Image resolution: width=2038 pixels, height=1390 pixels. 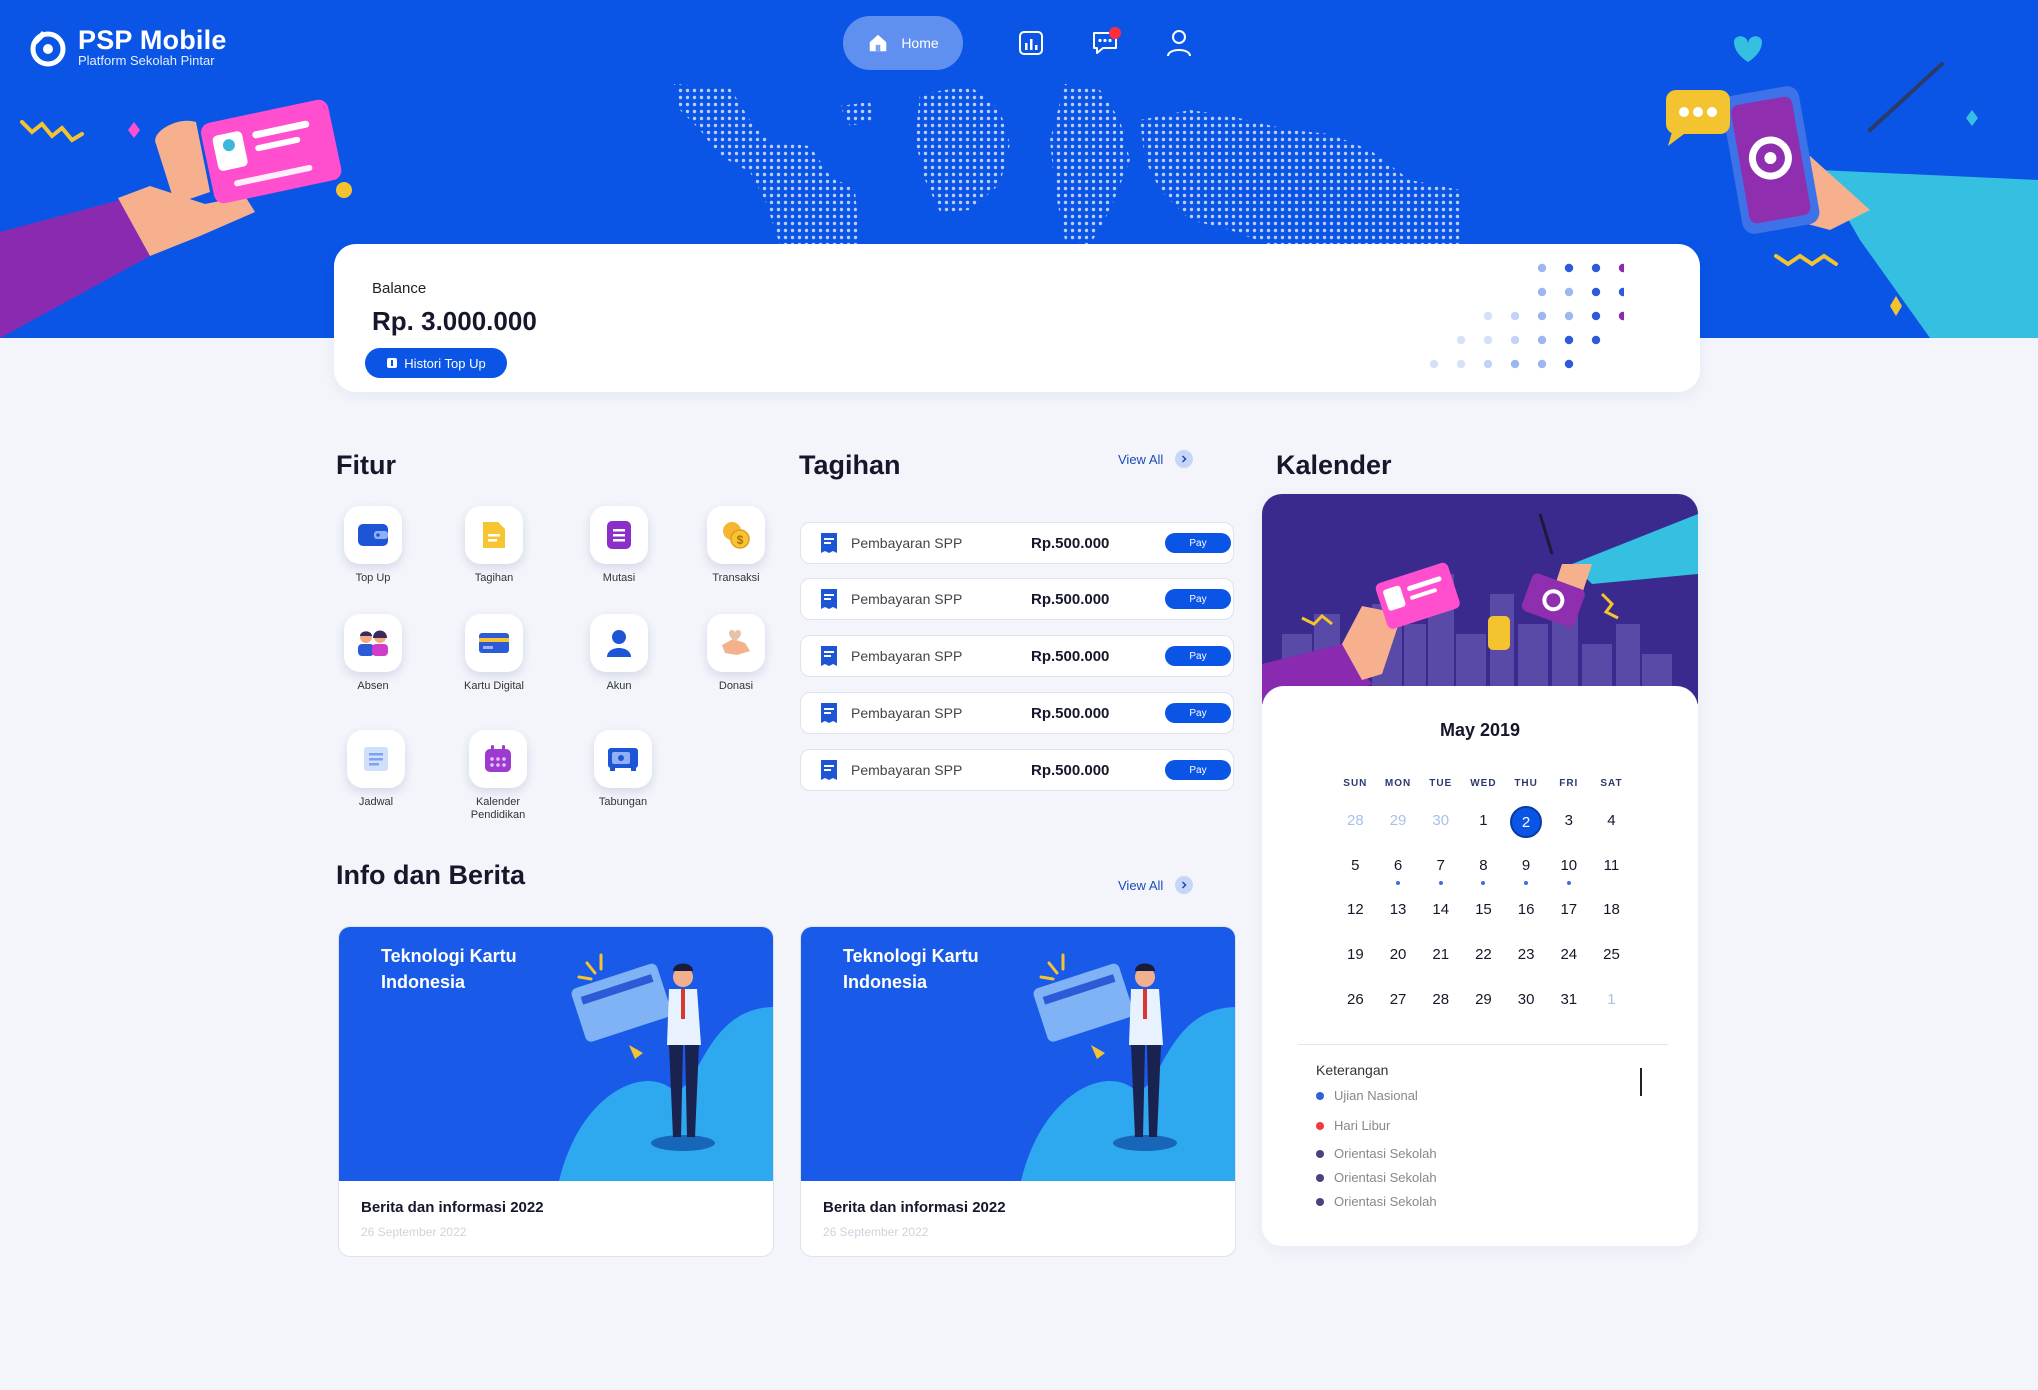 I want to click on berita-view-all-link: View All, so click(x=1156, y=885).